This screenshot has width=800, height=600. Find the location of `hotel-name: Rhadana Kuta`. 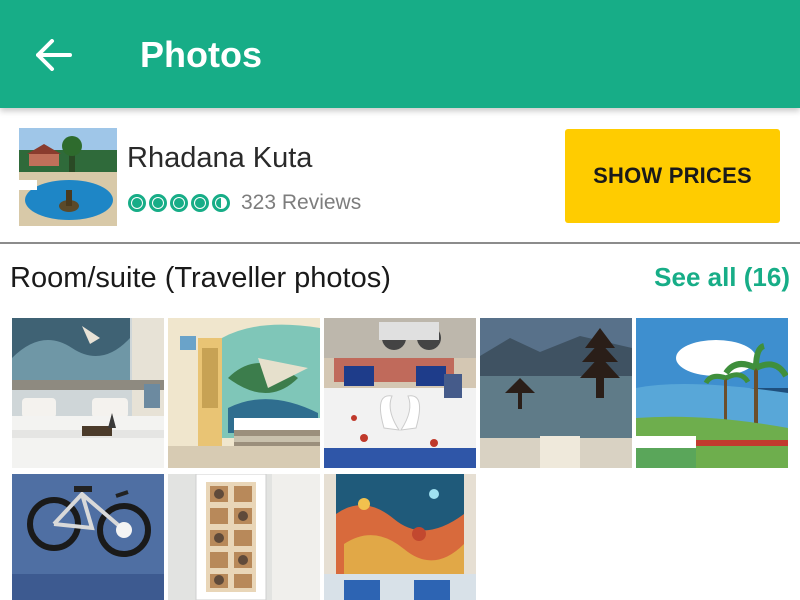

hotel-name: Rhadana Kuta is located at coordinates (219, 158).